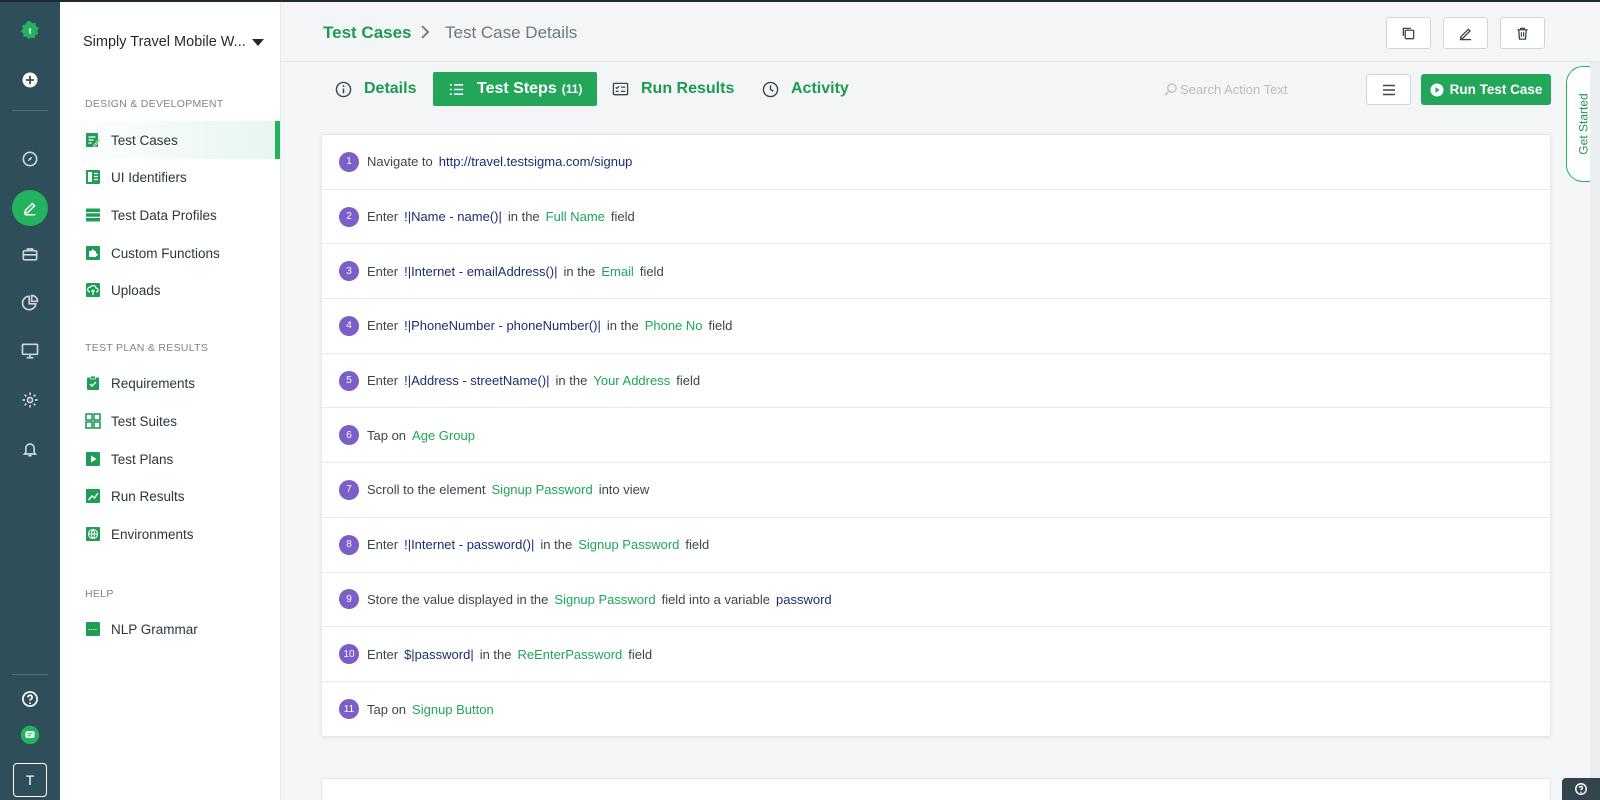 This screenshot has width=1600, height=800. I want to click on step-element: Email, so click(617, 271).